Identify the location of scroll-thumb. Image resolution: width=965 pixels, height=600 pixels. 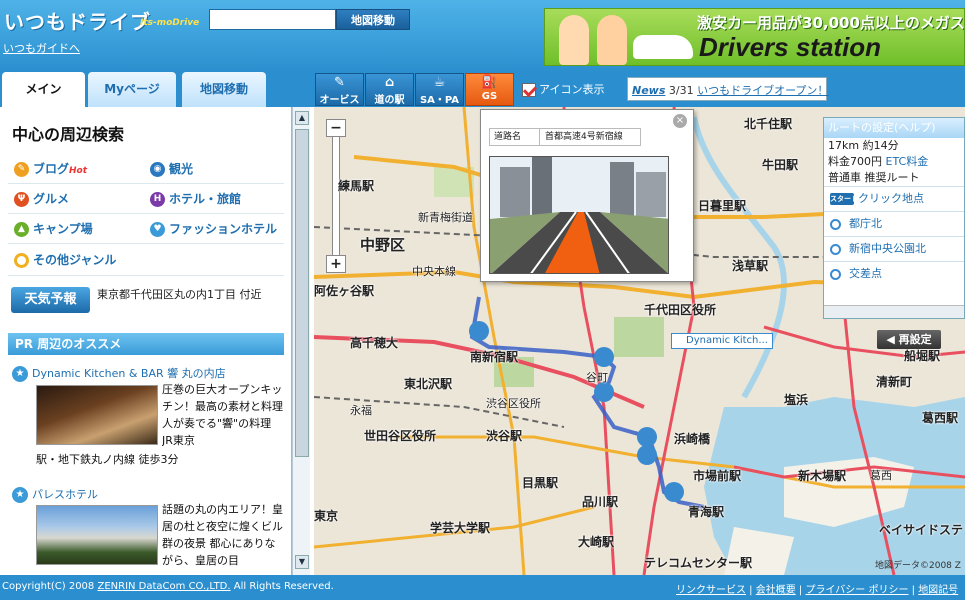
(302, 293).